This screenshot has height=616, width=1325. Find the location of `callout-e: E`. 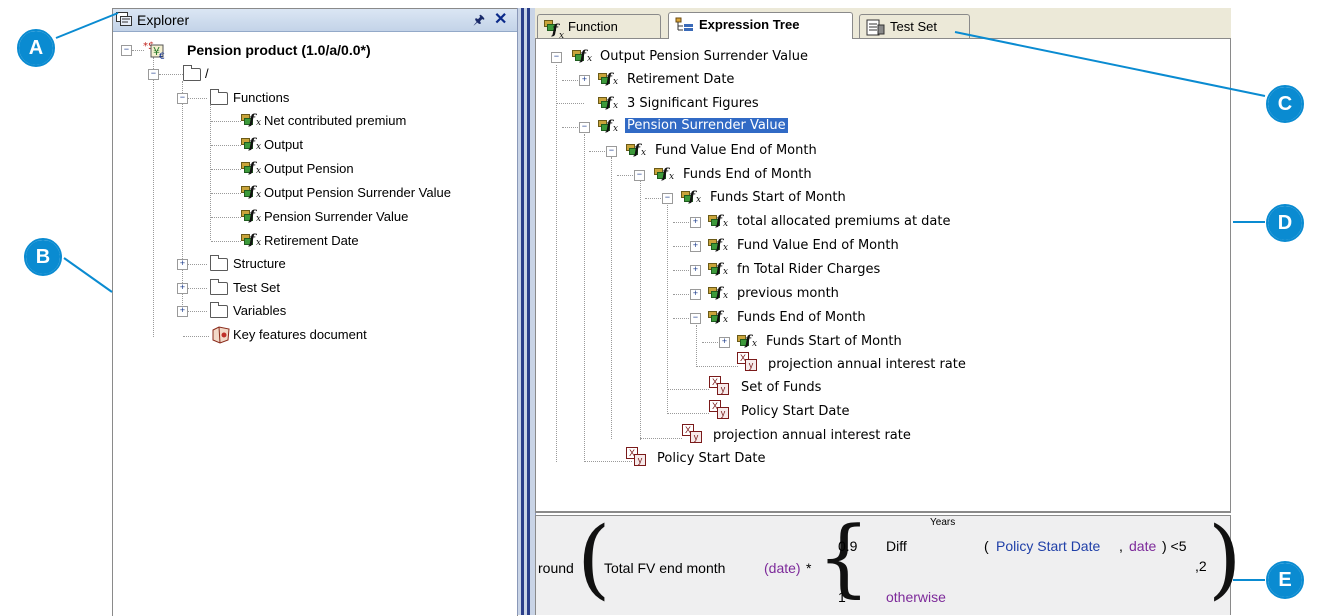

callout-e: E is located at coordinates (1285, 580).